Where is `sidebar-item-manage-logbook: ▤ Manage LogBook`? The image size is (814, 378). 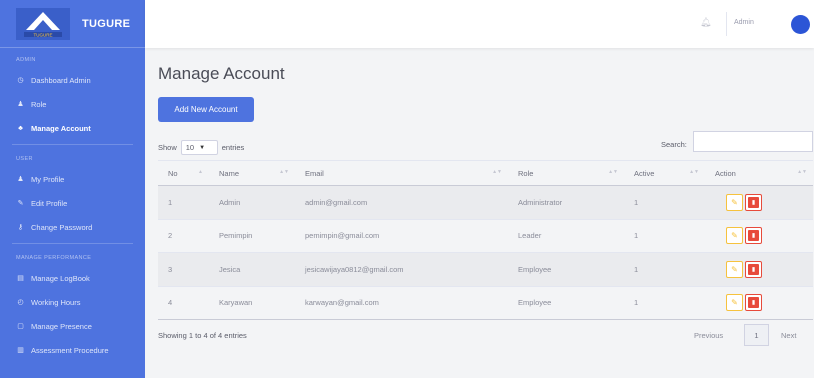
sidebar-item-manage-logbook: ▤ Manage LogBook is located at coordinates (72, 278).